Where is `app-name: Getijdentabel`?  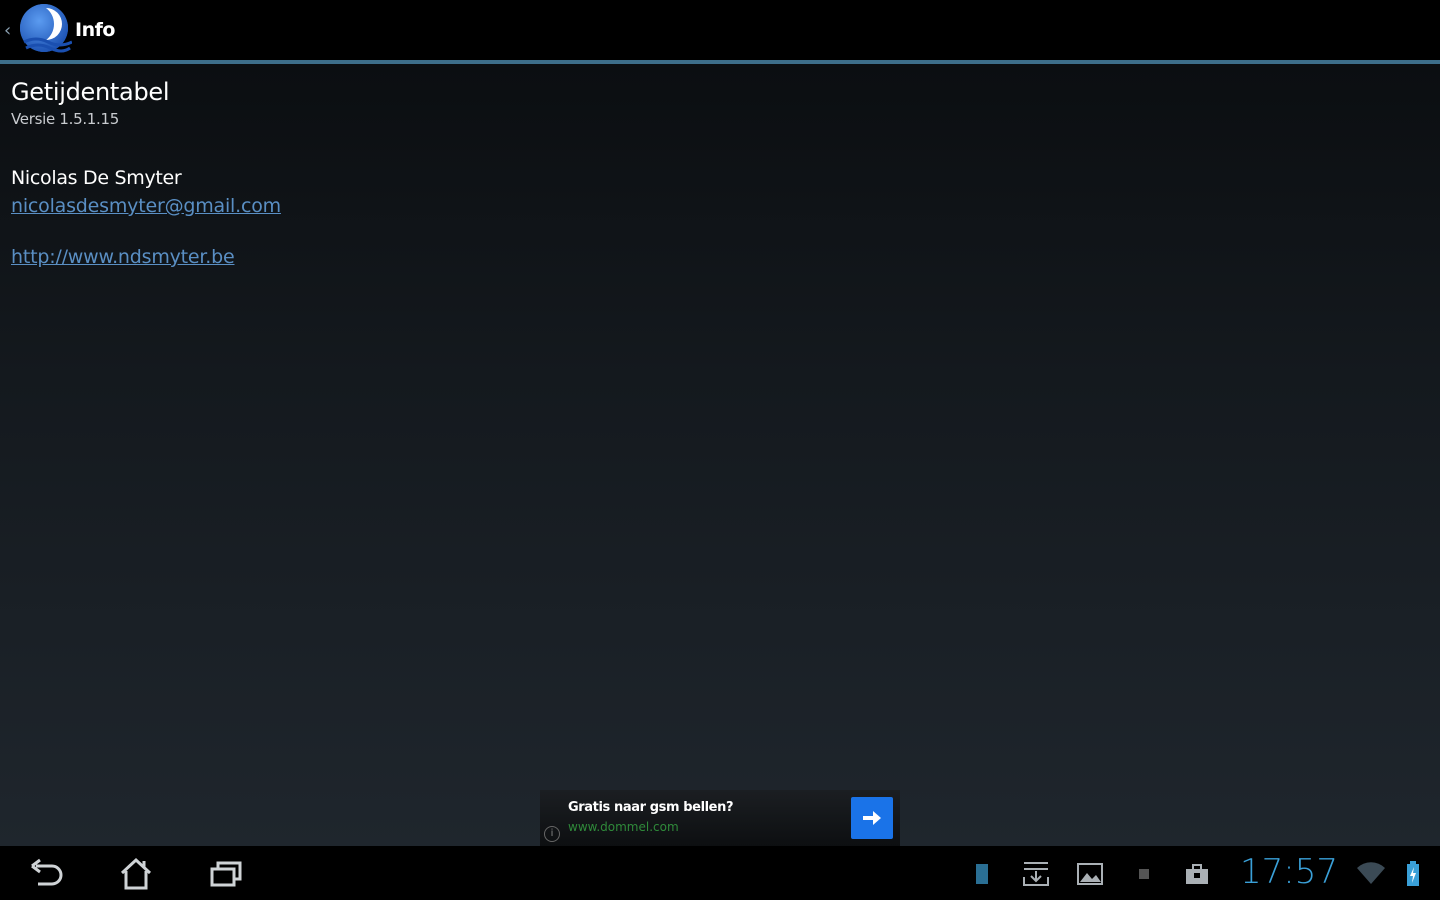
app-name: Getijdentabel is located at coordinates (90, 92).